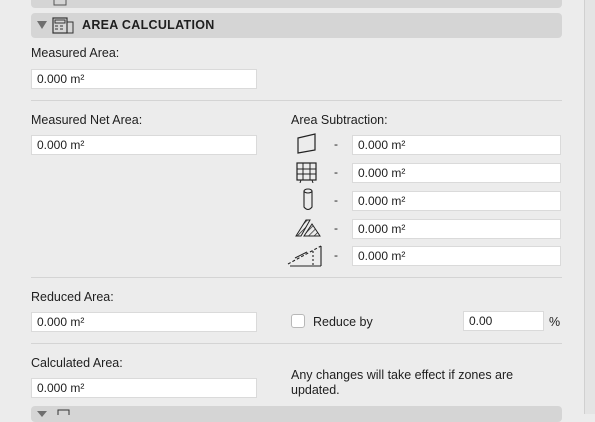 This screenshot has width=595, height=422. I want to click on low-height-roof-icon, so click(305, 255).